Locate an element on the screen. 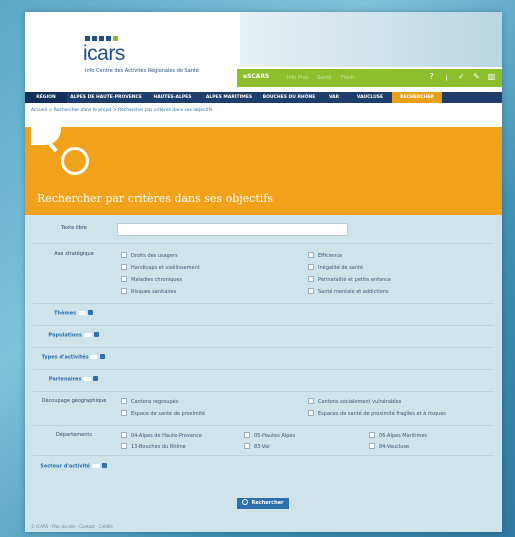 The height and width of the screenshot is (537, 515). toolbar-faded-item: Info Plus is located at coordinates (297, 78).